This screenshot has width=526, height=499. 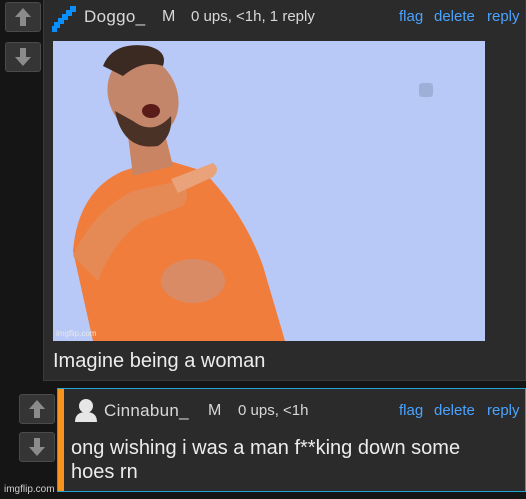 What do you see at coordinates (273, 410) in the screenshot?
I see `comment-meta: 0 ups, <1h` at bounding box center [273, 410].